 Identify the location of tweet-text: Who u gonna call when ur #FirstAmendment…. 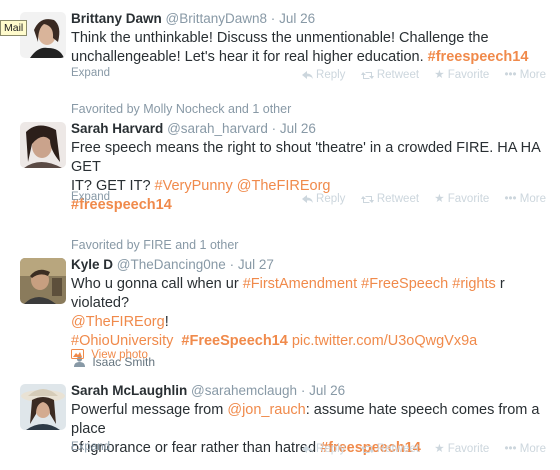
(288, 312).